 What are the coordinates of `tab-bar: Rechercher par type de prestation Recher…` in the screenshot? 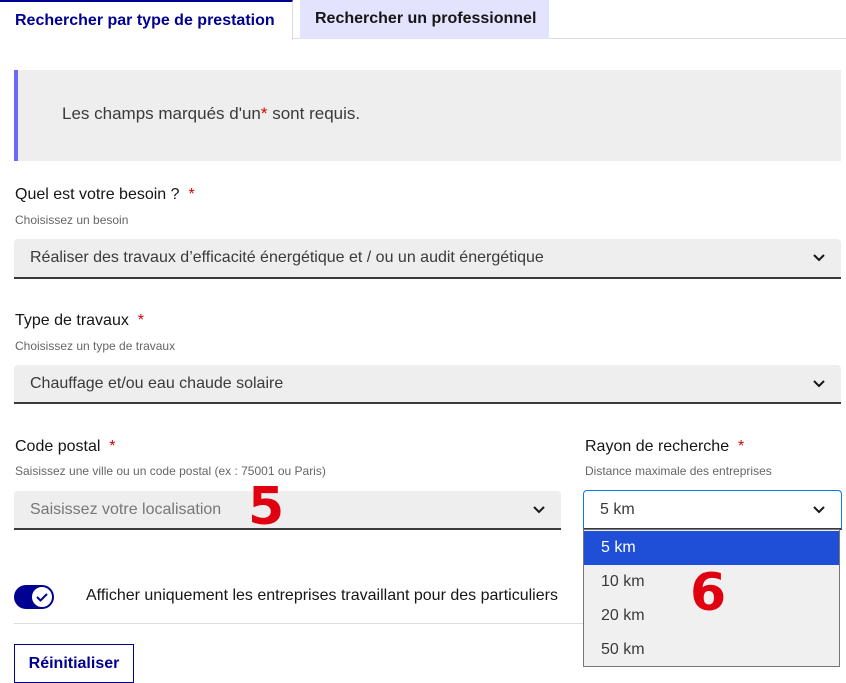 It's located at (423, 20).